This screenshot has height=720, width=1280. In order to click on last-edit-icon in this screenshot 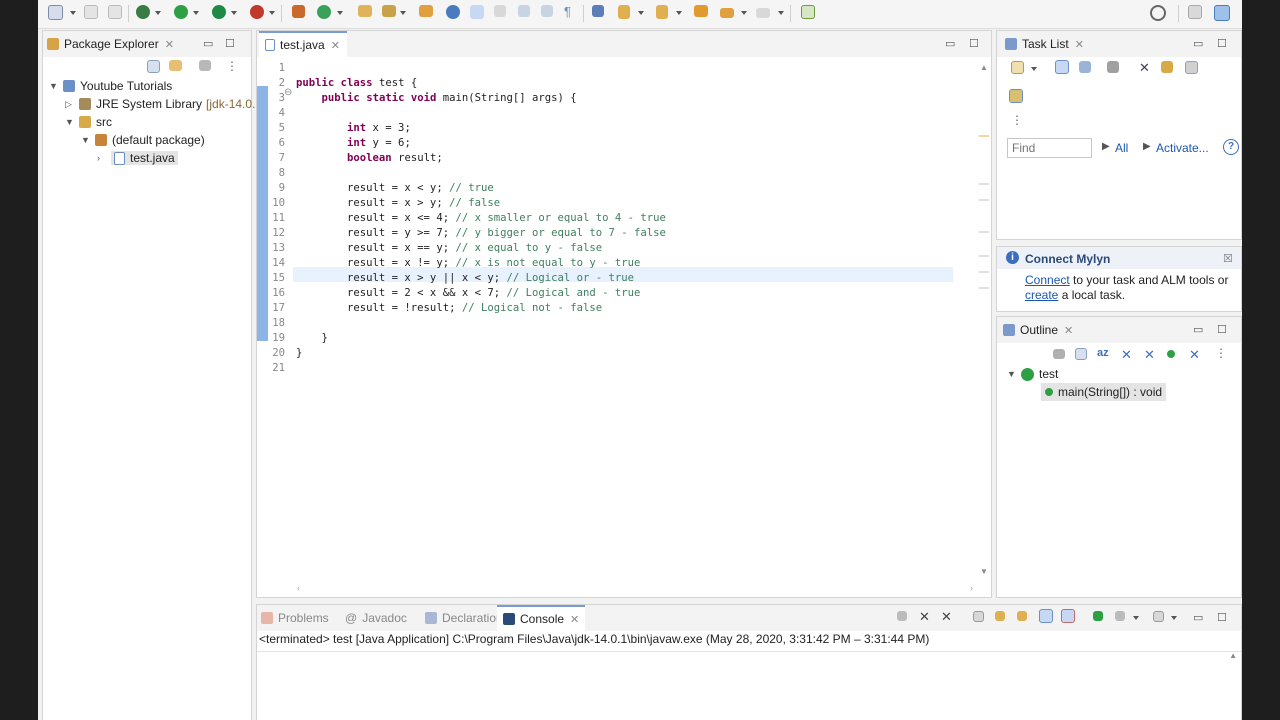, I will do `click(701, 11)`.